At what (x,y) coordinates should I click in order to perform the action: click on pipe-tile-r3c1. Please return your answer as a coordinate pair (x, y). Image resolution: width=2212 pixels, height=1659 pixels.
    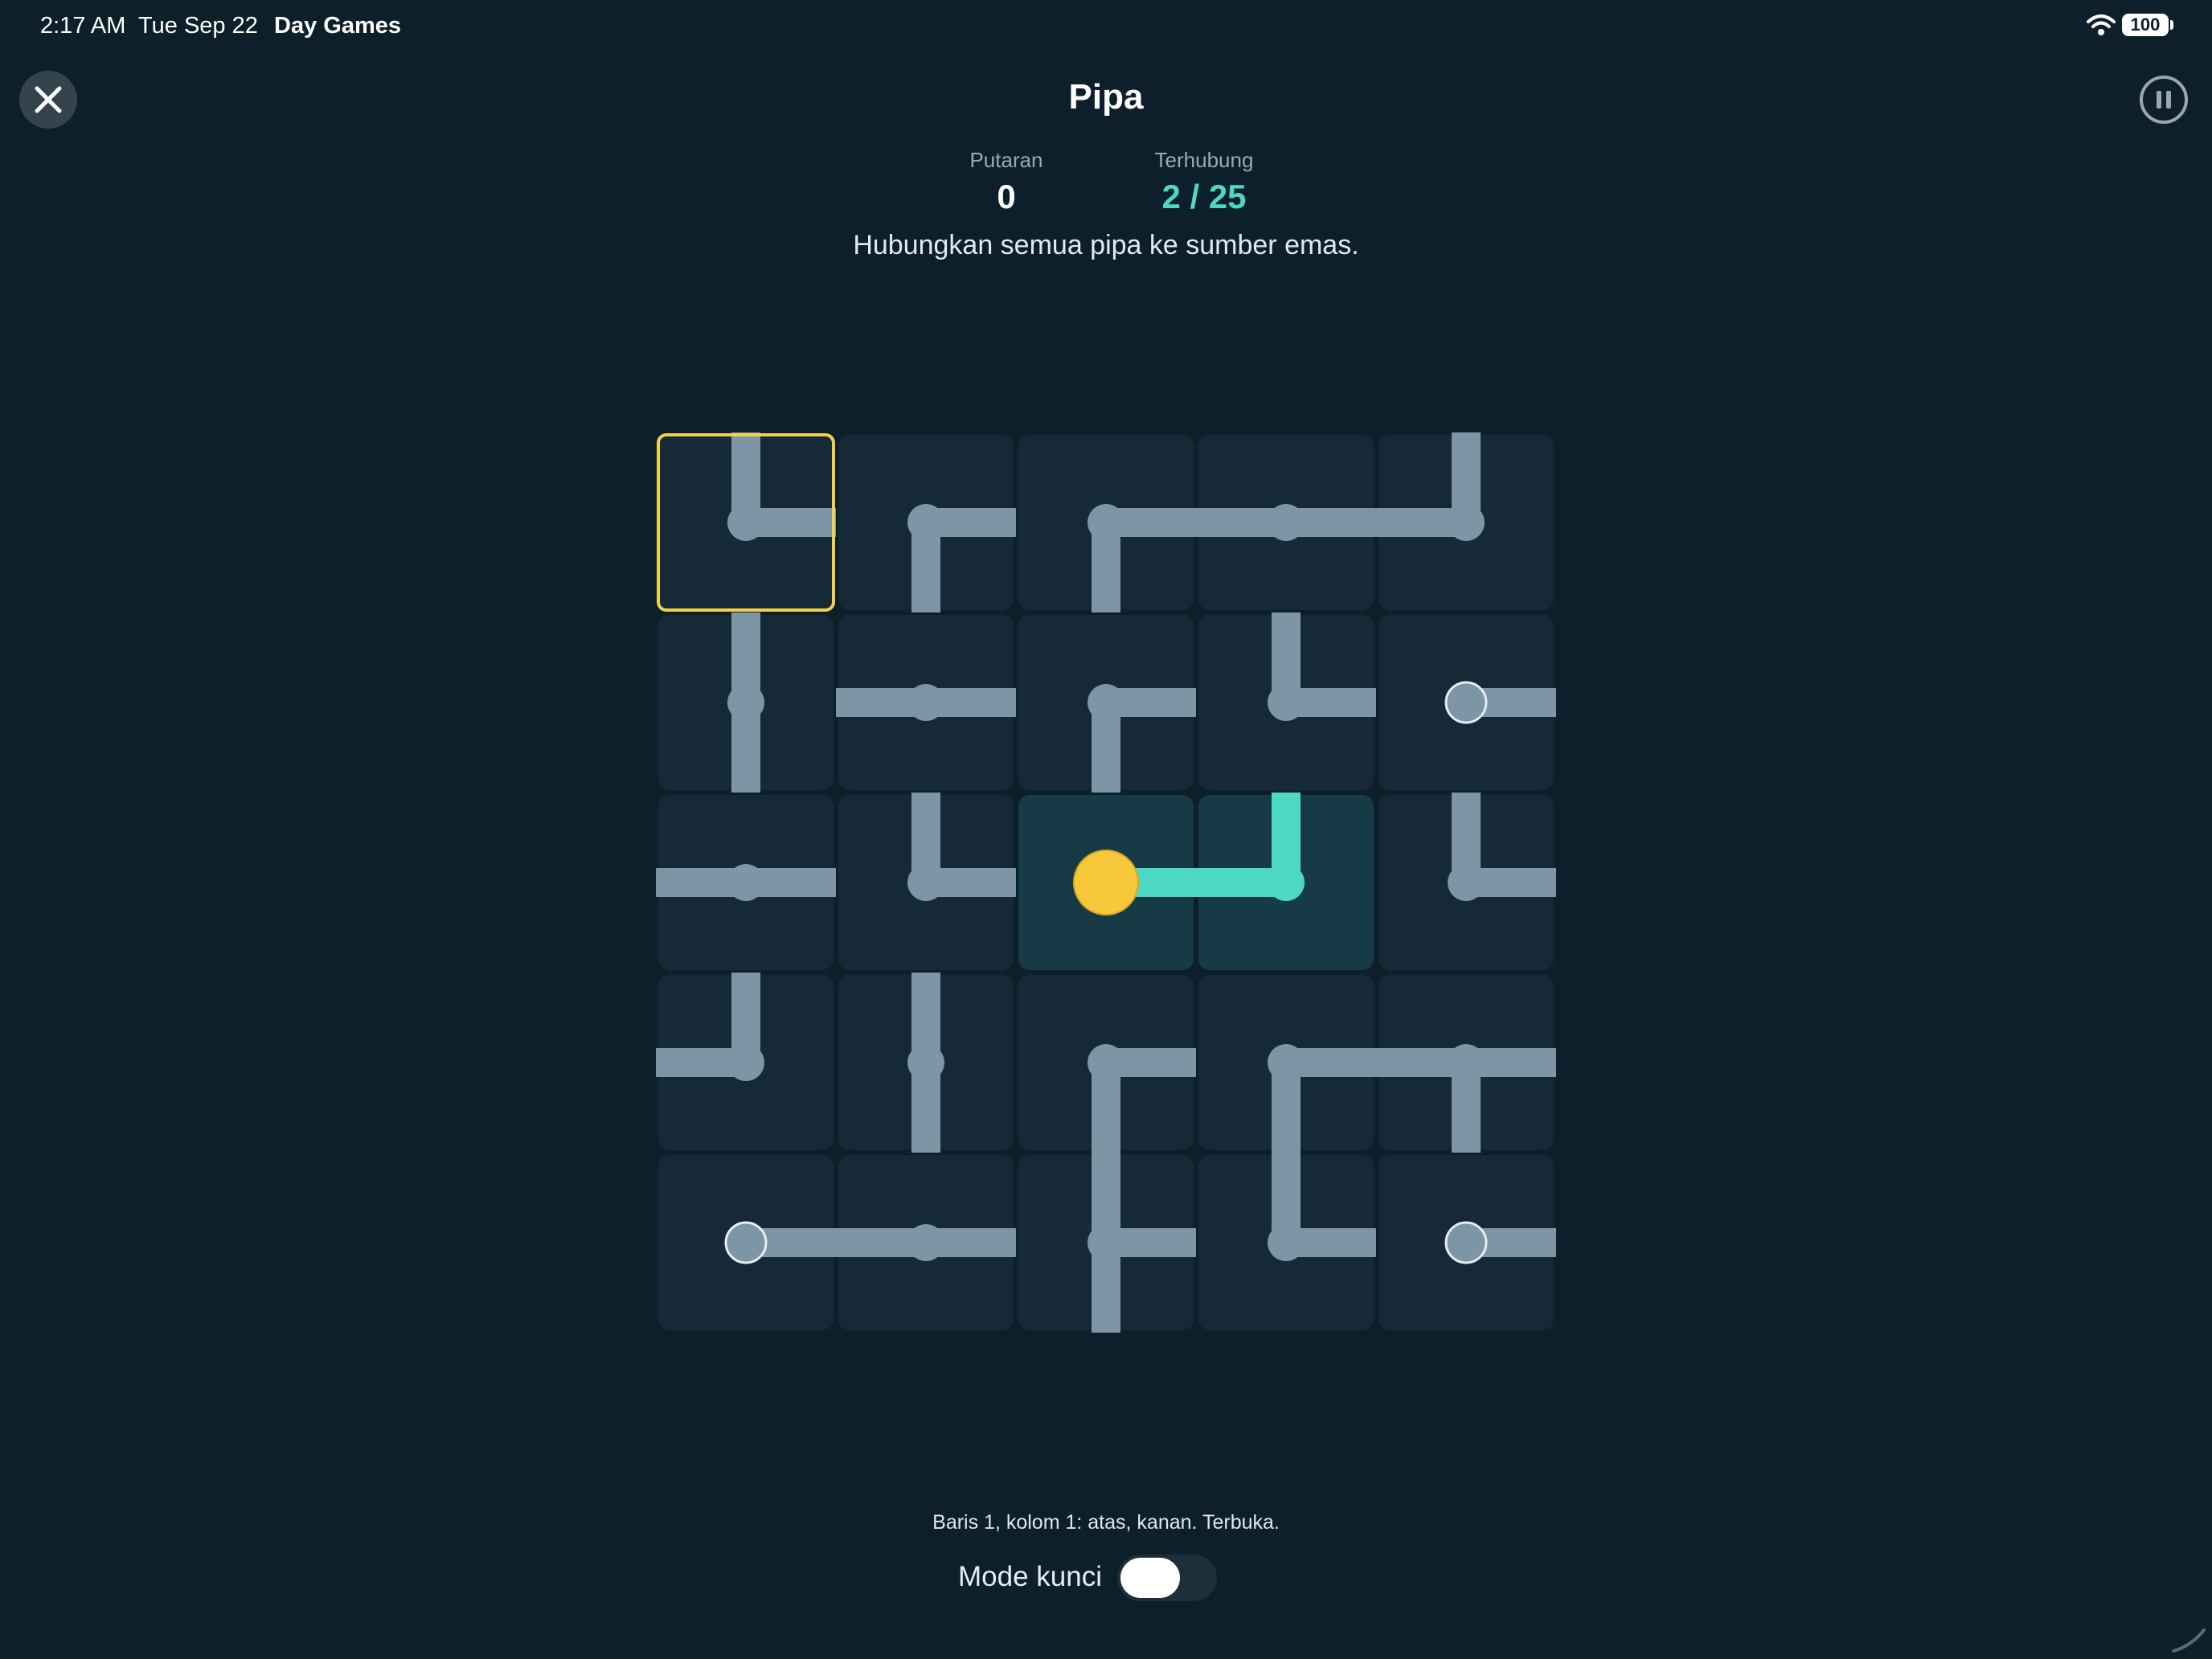
    Looking at the image, I should click on (746, 883).